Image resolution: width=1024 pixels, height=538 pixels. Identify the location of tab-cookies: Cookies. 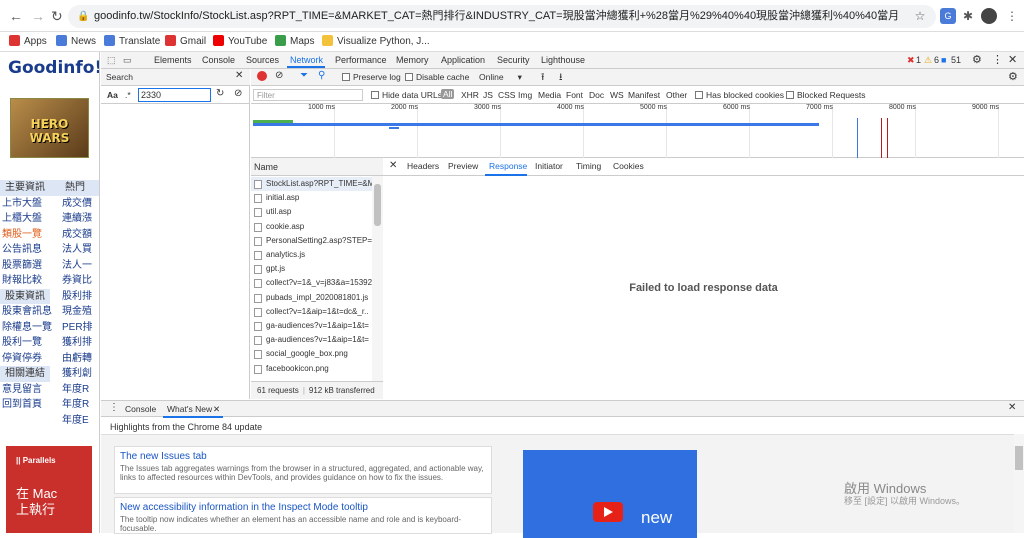
(628, 166).